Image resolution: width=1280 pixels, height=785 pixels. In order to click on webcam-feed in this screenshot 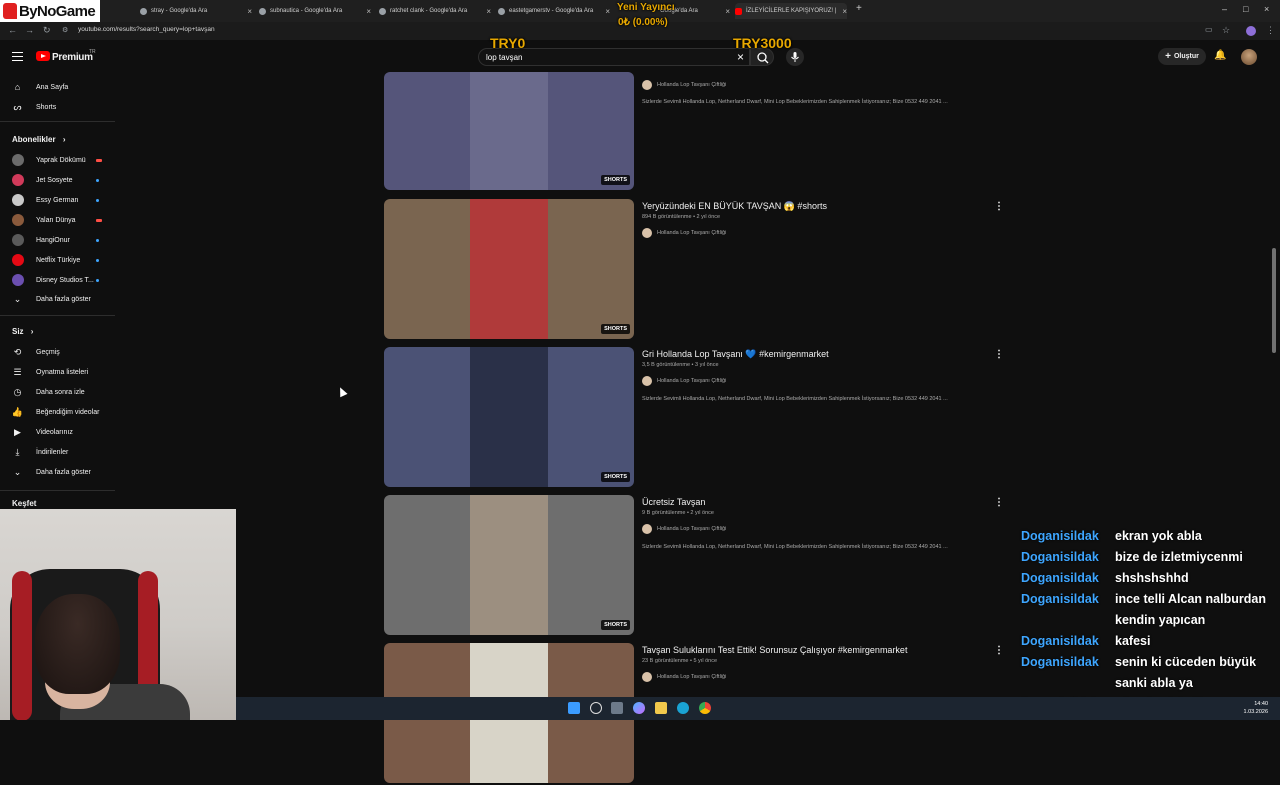, I will do `click(118, 614)`.